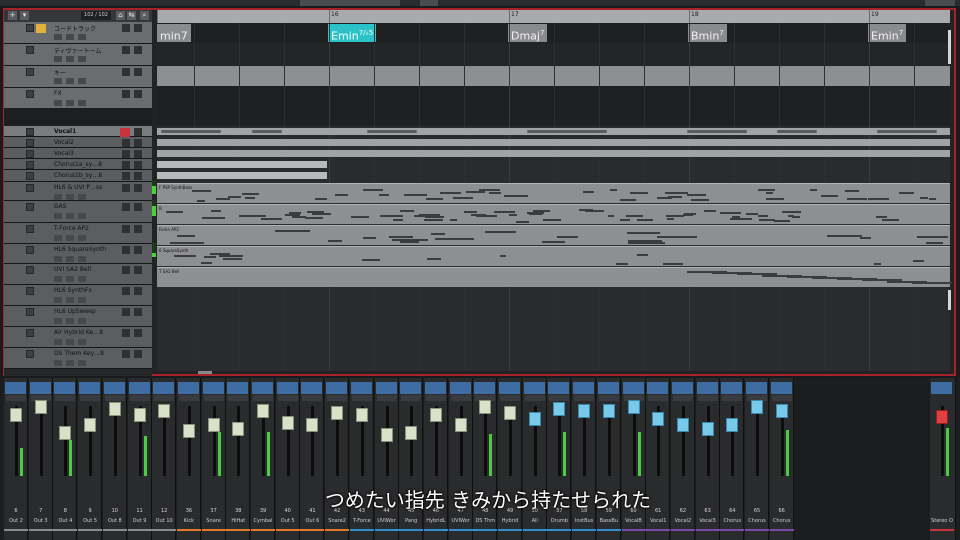  I want to click on horizontal-scrollbar, so click(205, 372).